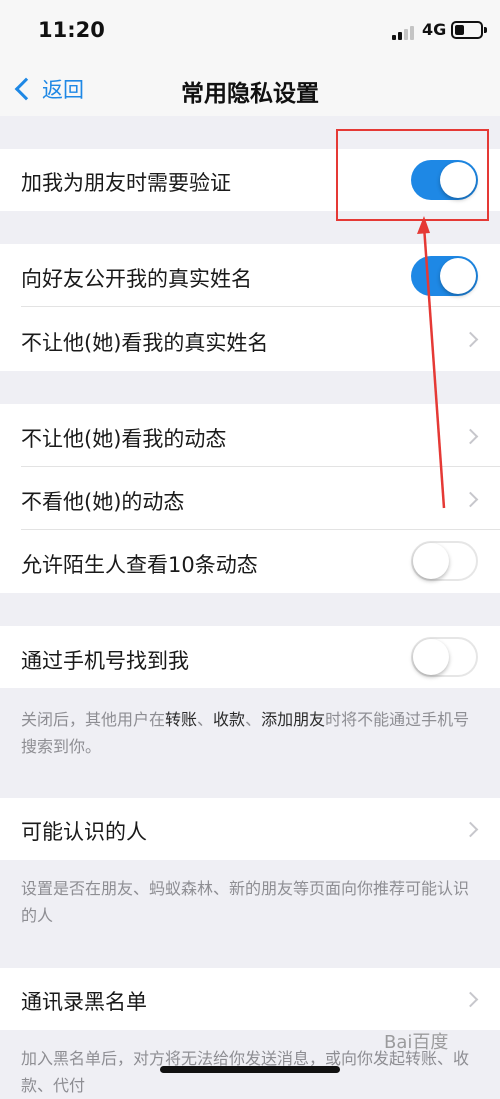 Image resolution: width=500 pixels, height=1099 pixels. I want to click on annotation-arrow, so click(431, 362).